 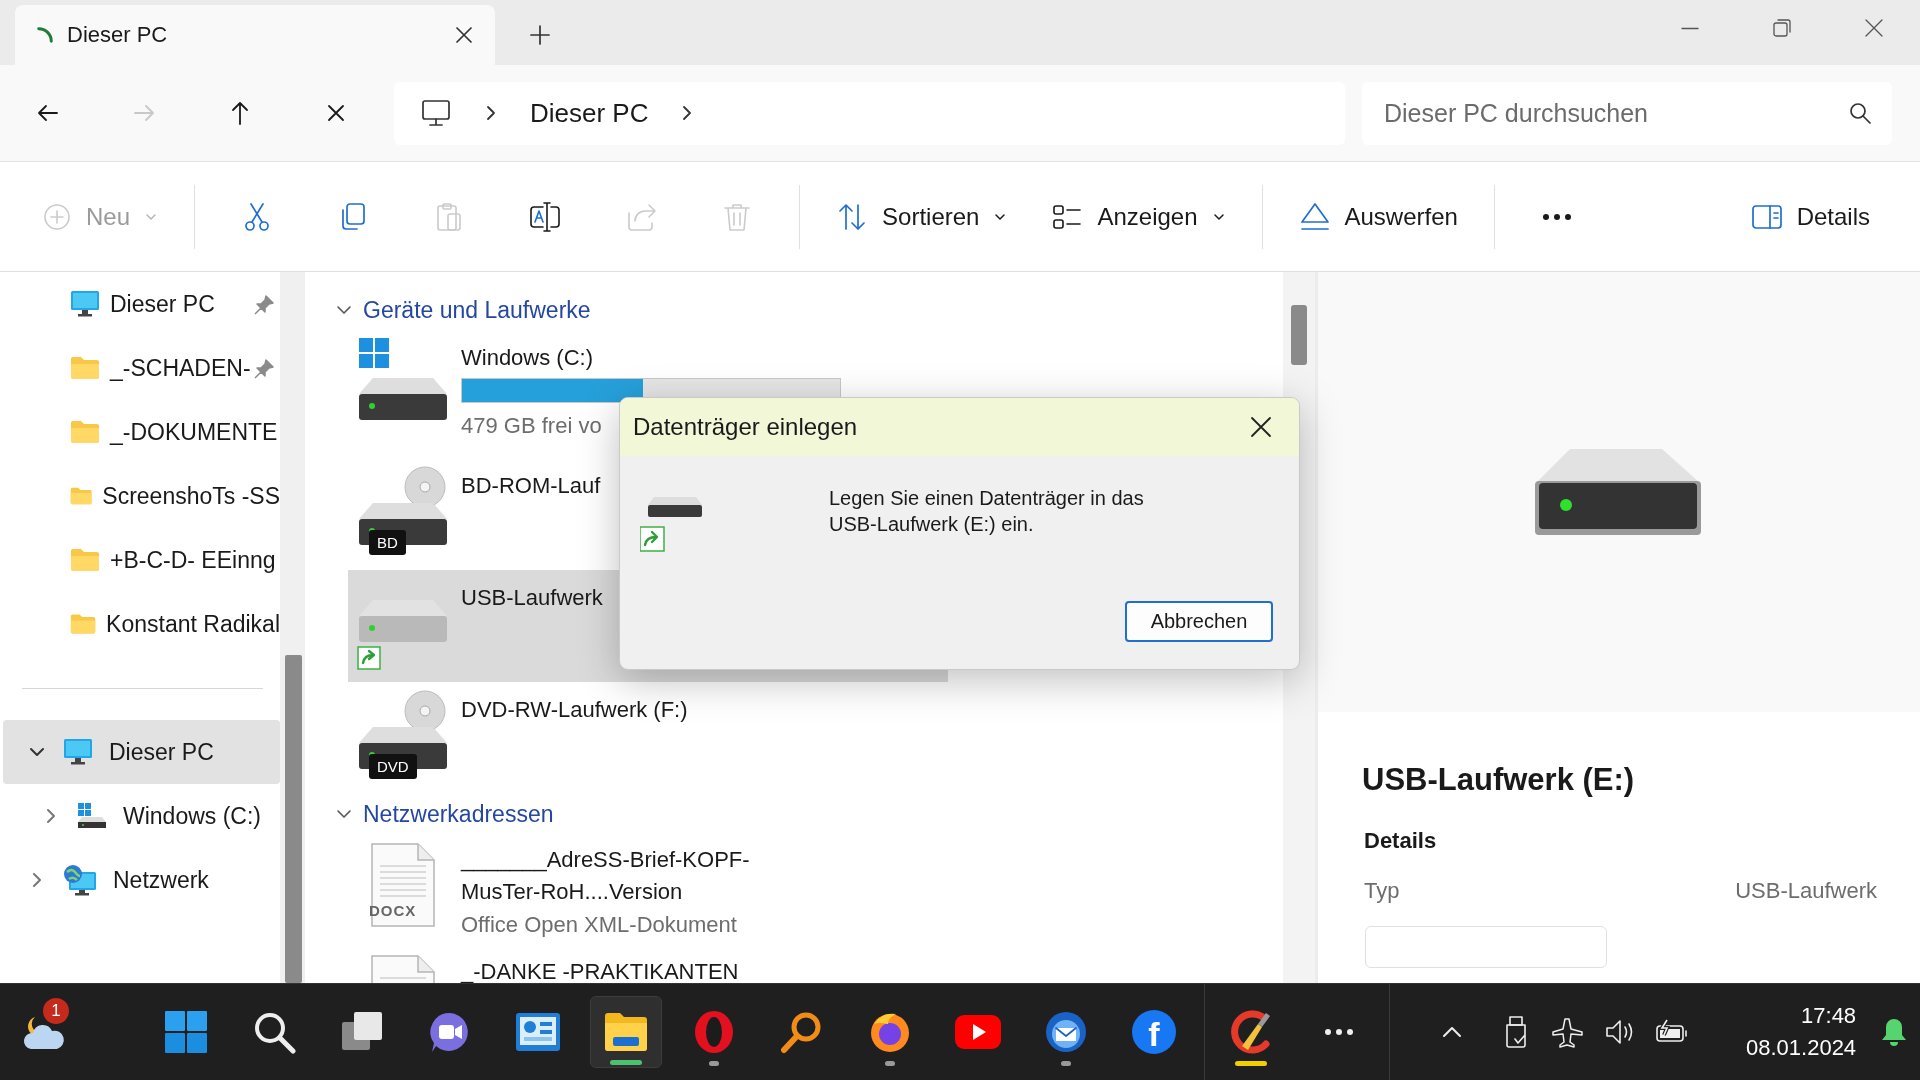 I want to click on item-name: USB-Laufwerk, so click(x=532, y=598).